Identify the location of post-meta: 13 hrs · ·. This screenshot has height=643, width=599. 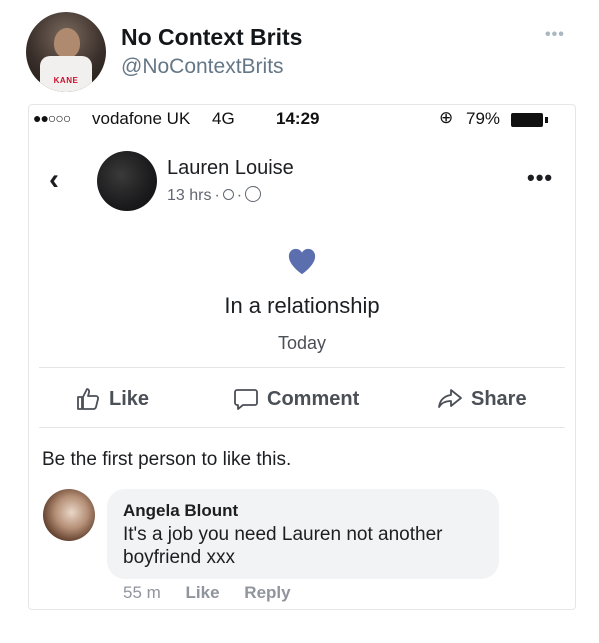
(214, 195).